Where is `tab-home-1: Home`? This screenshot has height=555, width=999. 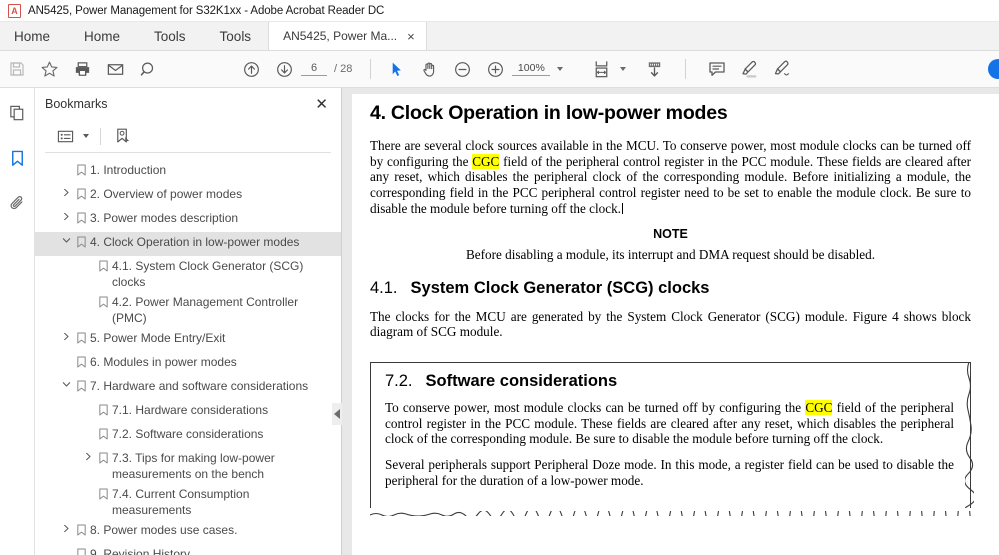
tab-home-1: Home is located at coordinates (34, 36).